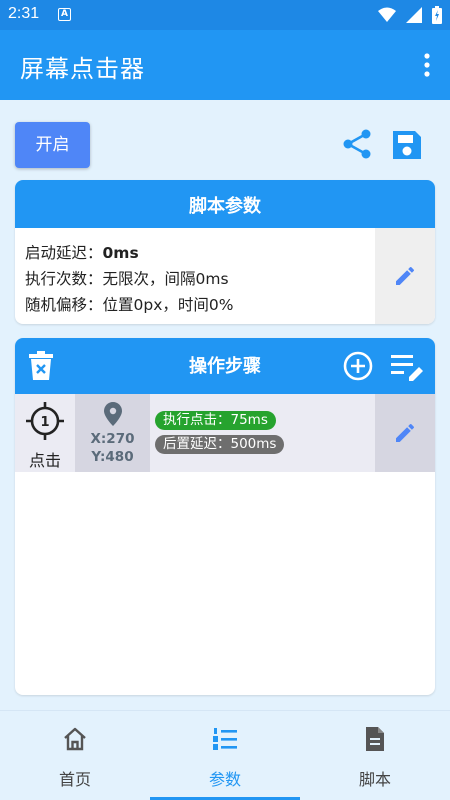  I want to click on params-edit-button, so click(405, 276).